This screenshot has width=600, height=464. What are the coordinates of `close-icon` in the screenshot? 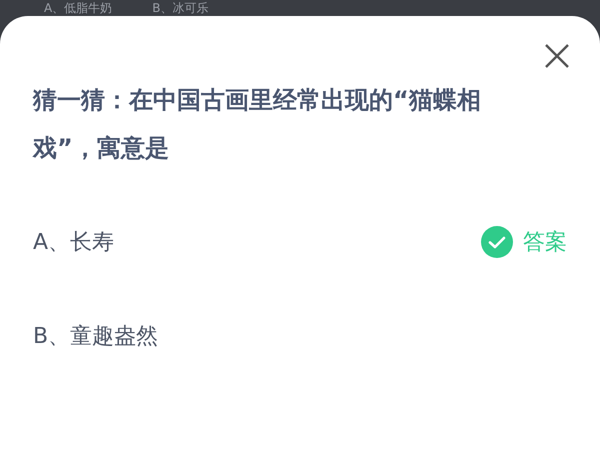 It's located at (557, 56).